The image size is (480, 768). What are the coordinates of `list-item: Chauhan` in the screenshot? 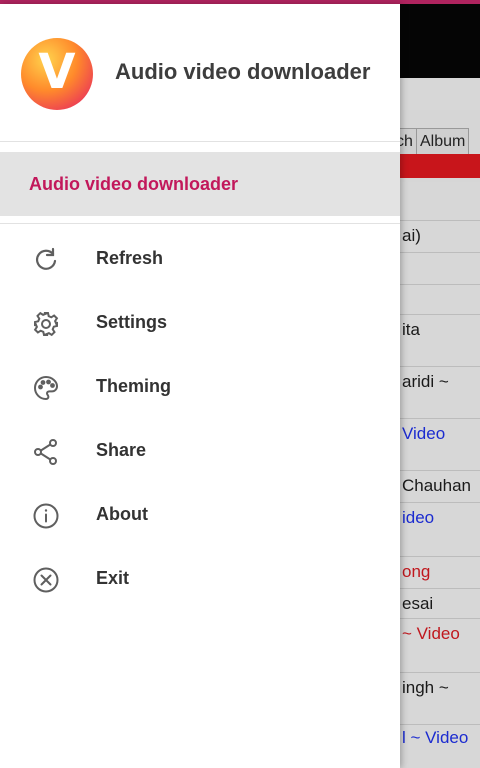 It's located at (440, 485).